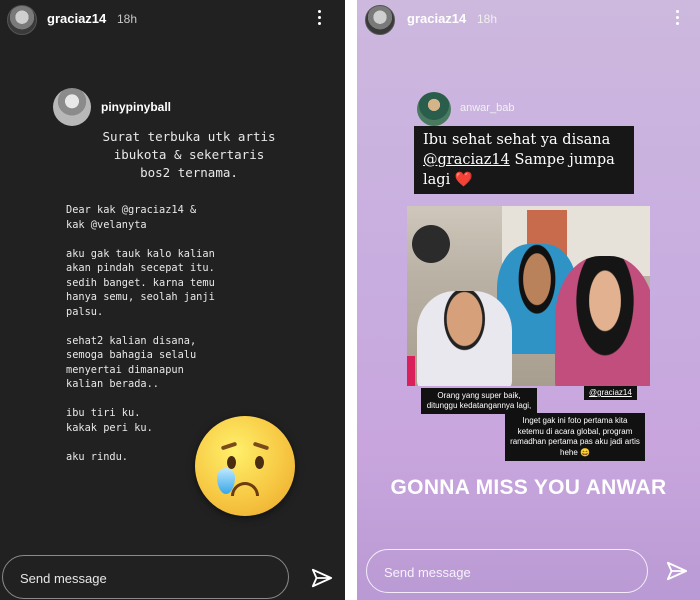 The width and height of the screenshot is (700, 600). Describe the element at coordinates (528, 487) in the screenshot. I see `headline-text: GONNA MISS YOU ANWAR` at that location.